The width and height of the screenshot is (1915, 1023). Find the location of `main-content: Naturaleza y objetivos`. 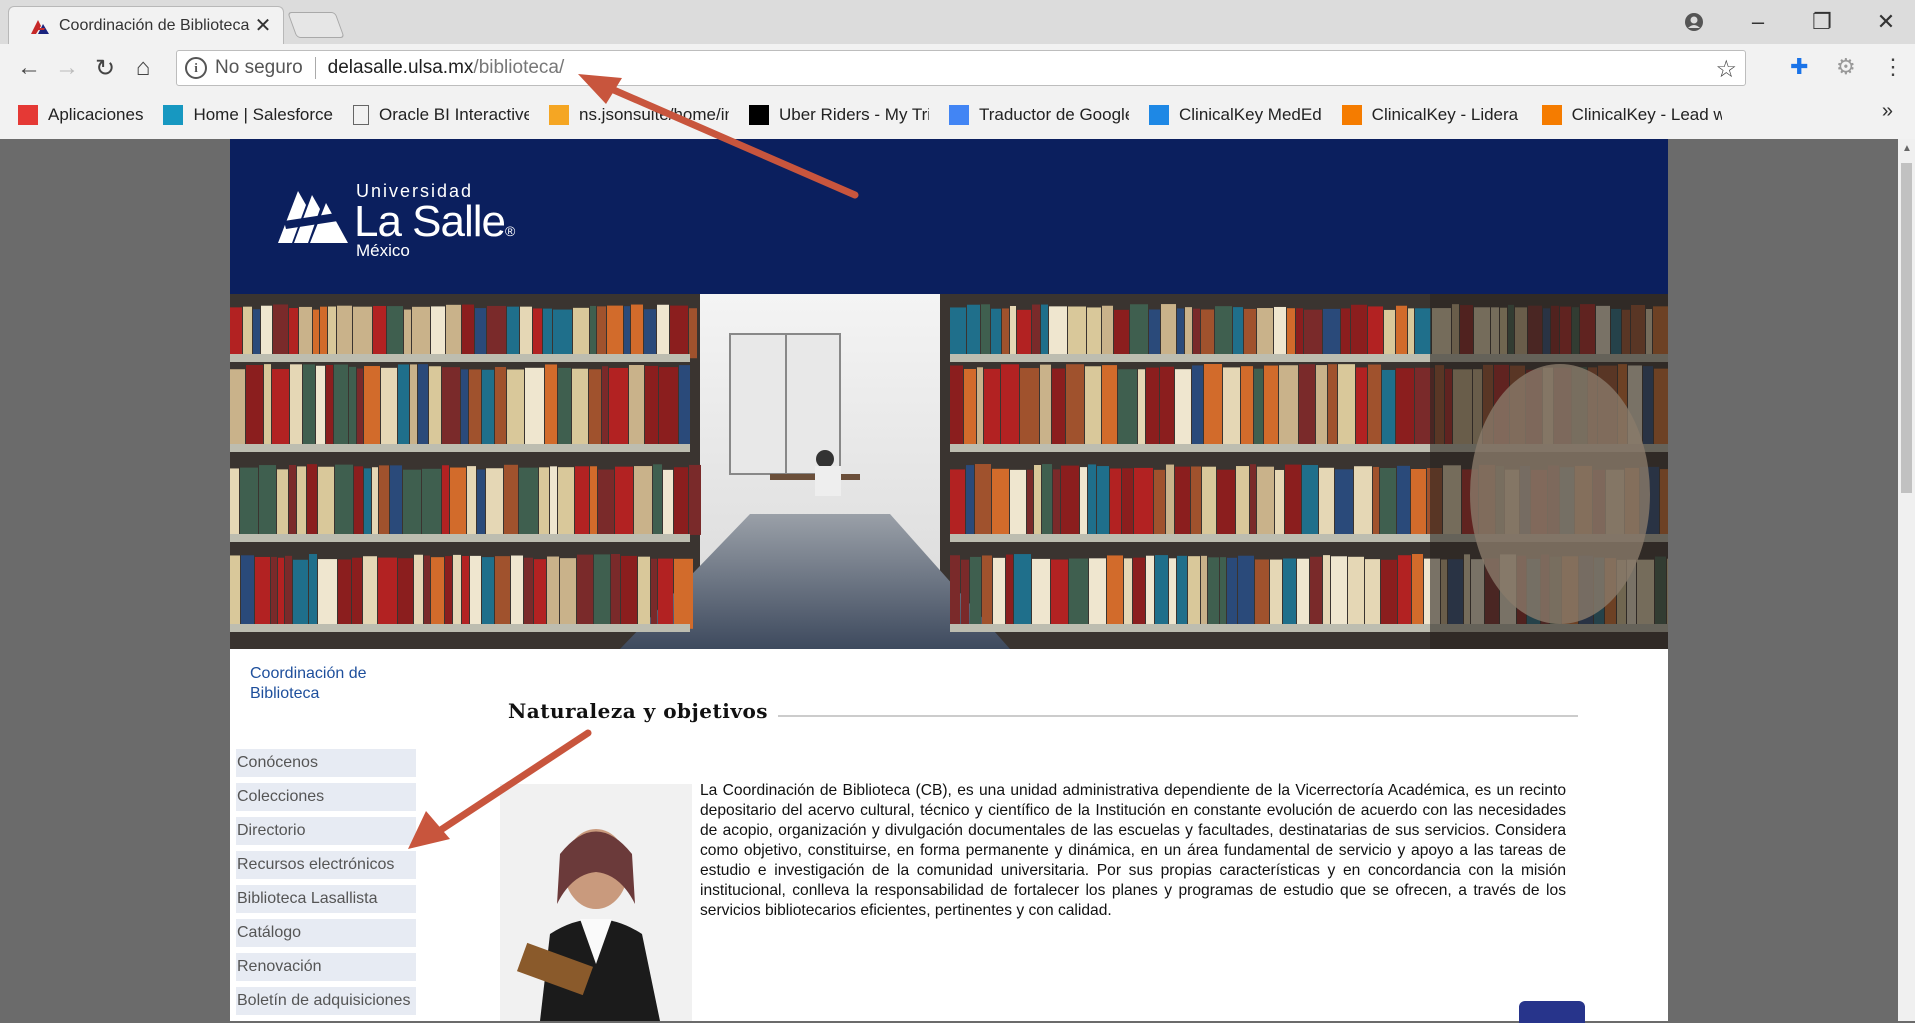

main-content: Naturaleza y objetivos is located at coordinates (1043, 711).